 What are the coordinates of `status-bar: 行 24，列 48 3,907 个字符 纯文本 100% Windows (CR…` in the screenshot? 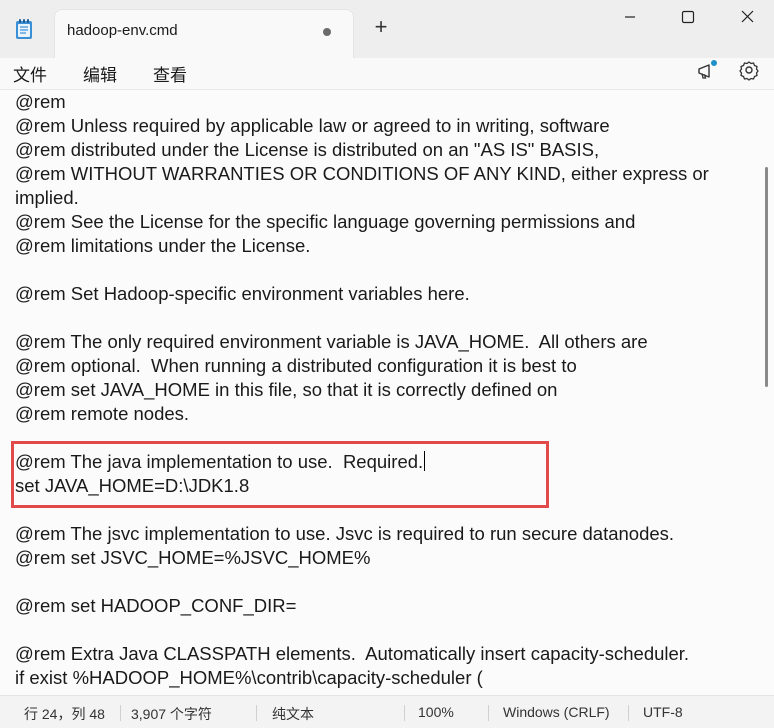 It's located at (387, 711).